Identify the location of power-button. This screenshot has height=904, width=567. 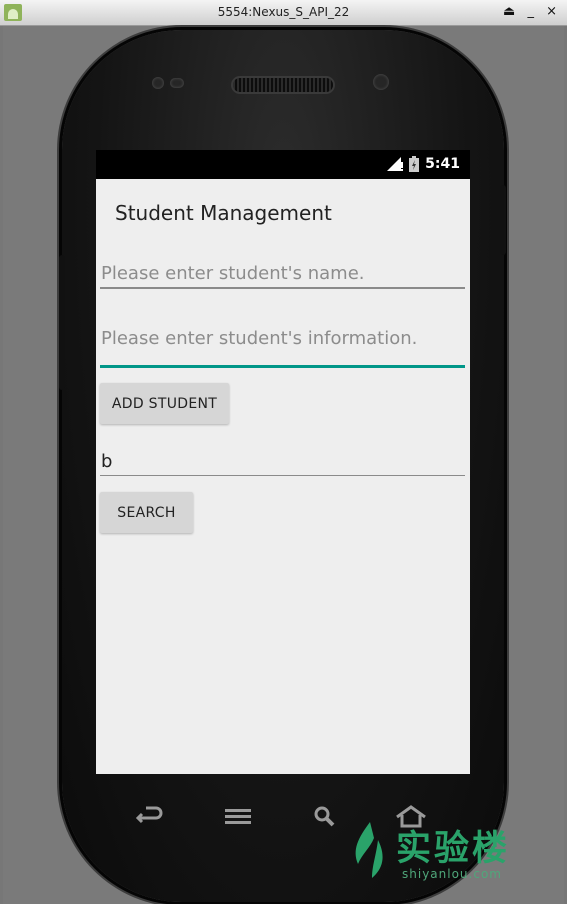
(503, 220).